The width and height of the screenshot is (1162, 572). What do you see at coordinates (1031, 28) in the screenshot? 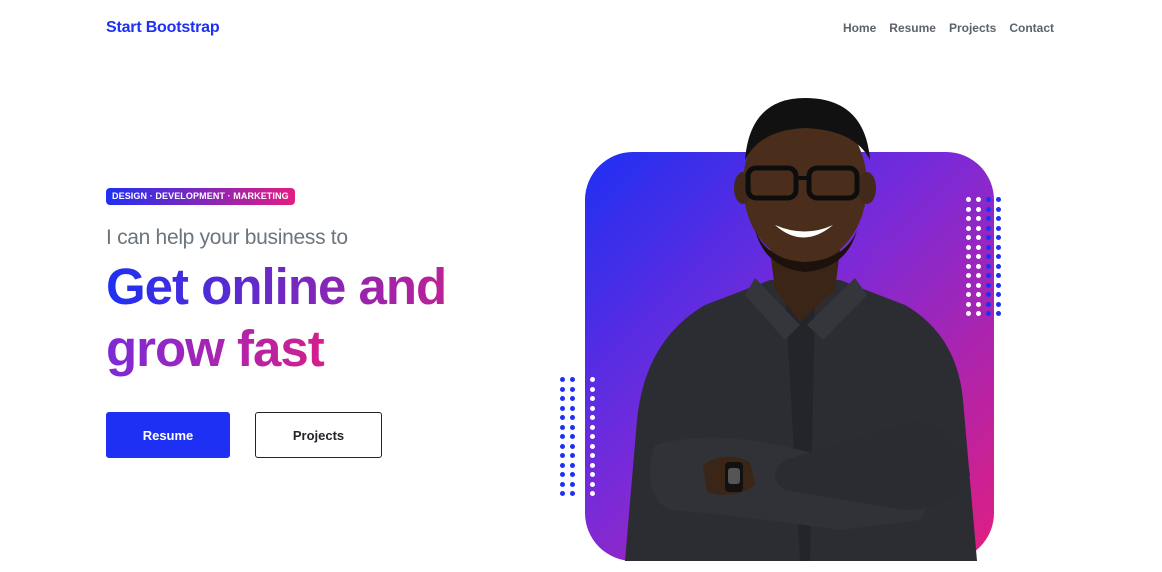
I see `nav-link-contact: Contact` at bounding box center [1031, 28].